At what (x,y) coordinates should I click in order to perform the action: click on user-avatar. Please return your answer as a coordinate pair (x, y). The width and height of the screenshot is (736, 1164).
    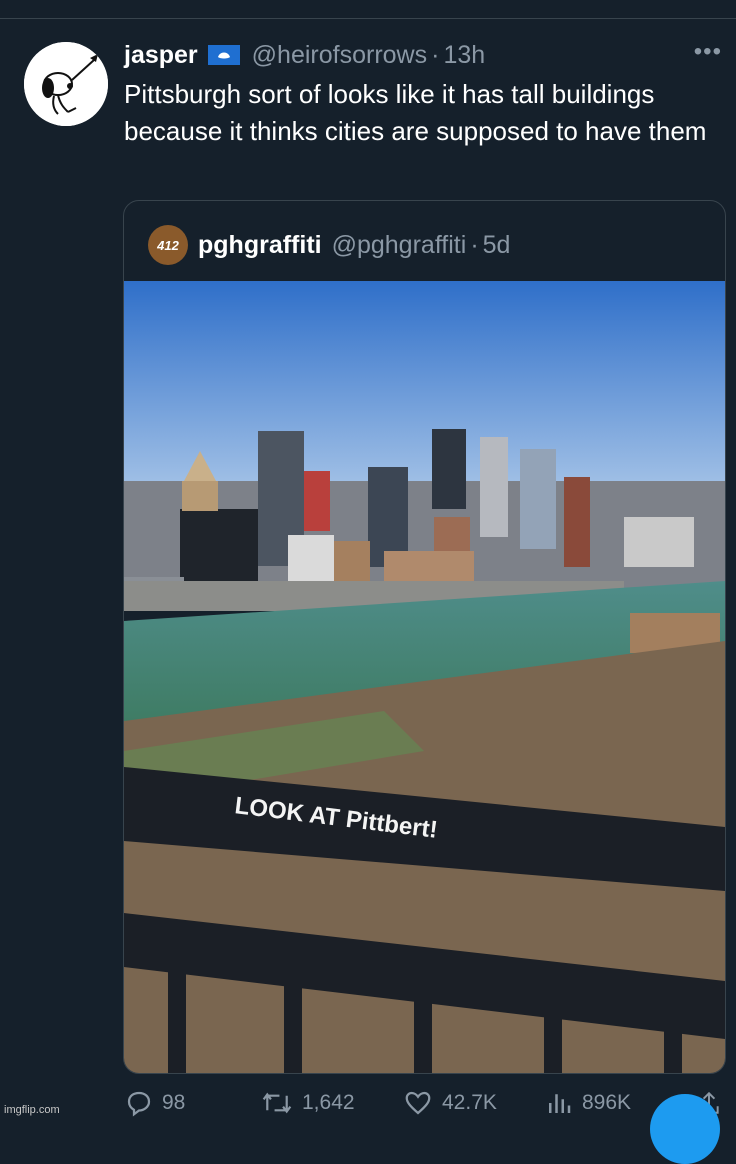
    Looking at the image, I should click on (66, 84).